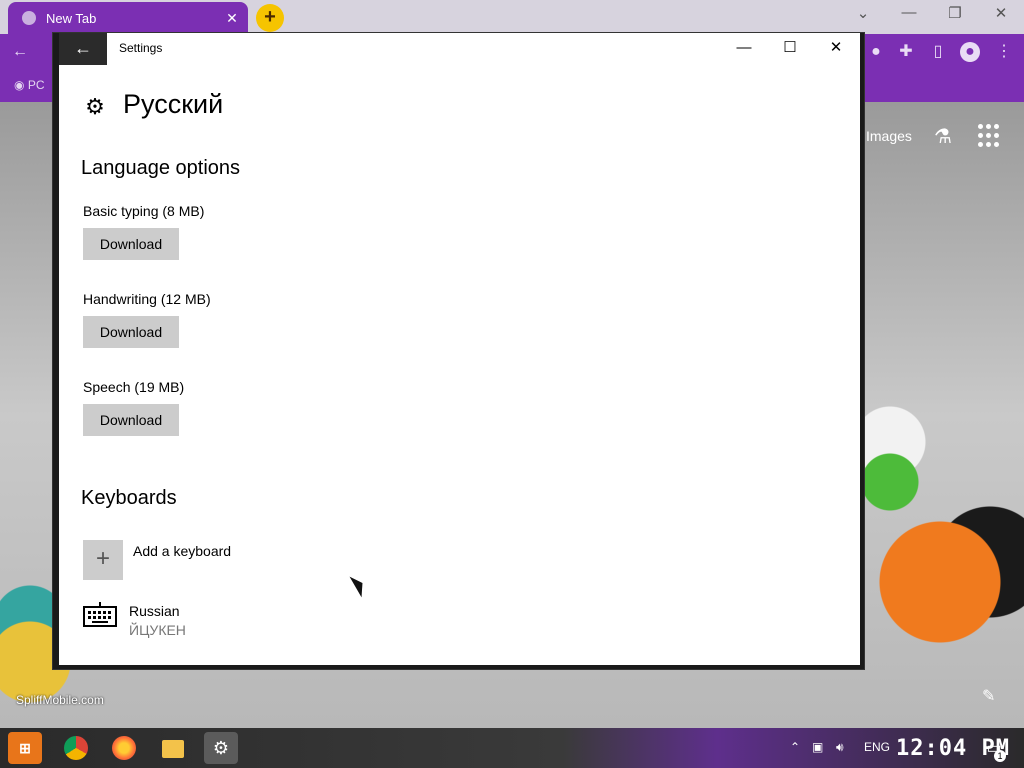 This screenshot has height=768, width=1024. I want to click on basic-typing-label: Basic typing (8 MB), so click(144, 211).